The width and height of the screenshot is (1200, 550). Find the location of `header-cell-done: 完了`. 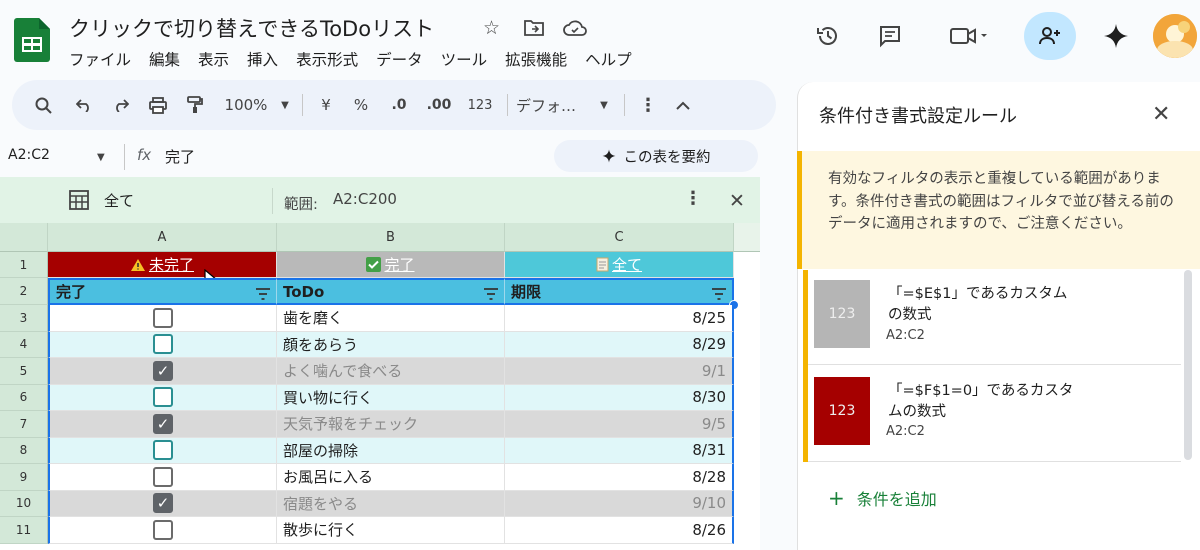

header-cell-done: 完了 is located at coordinates (162, 291).